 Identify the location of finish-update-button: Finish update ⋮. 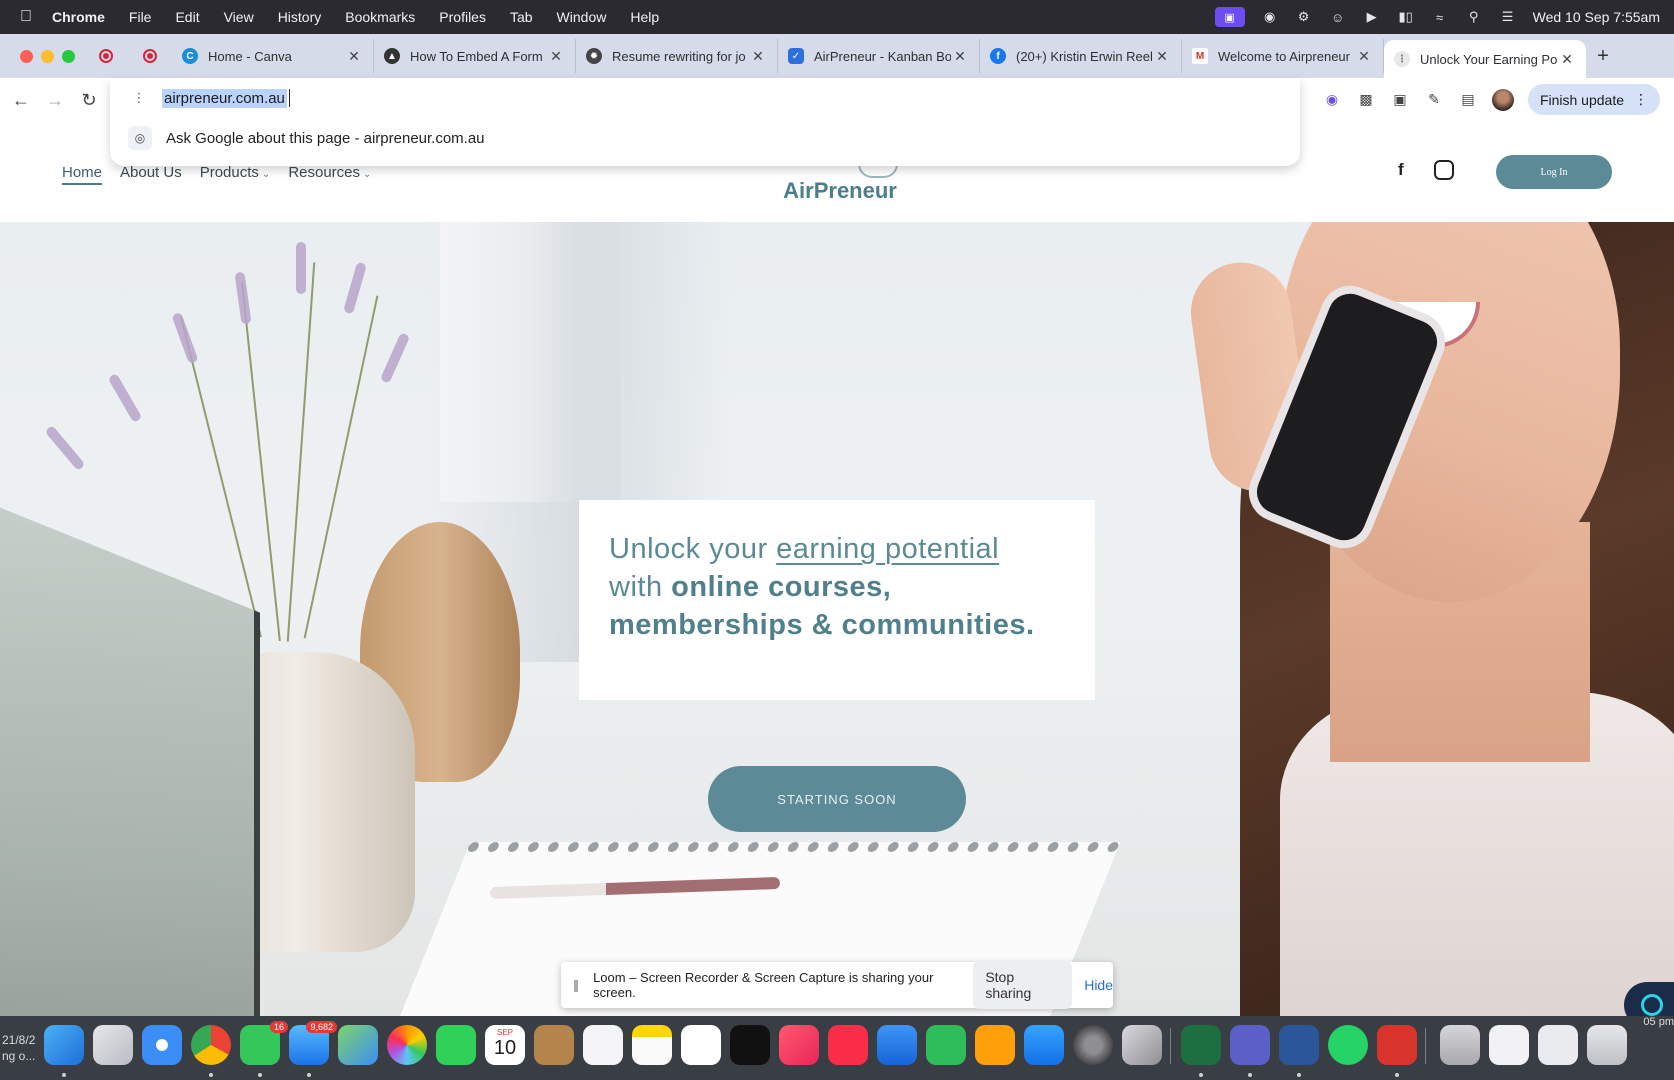
(1593, 99).